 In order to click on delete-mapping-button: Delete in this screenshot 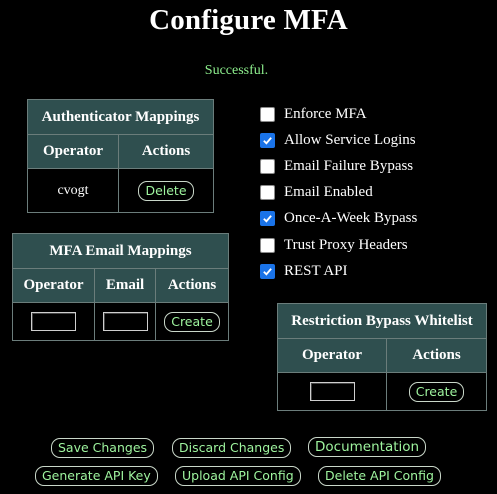, I will do `click(166, 190)`.